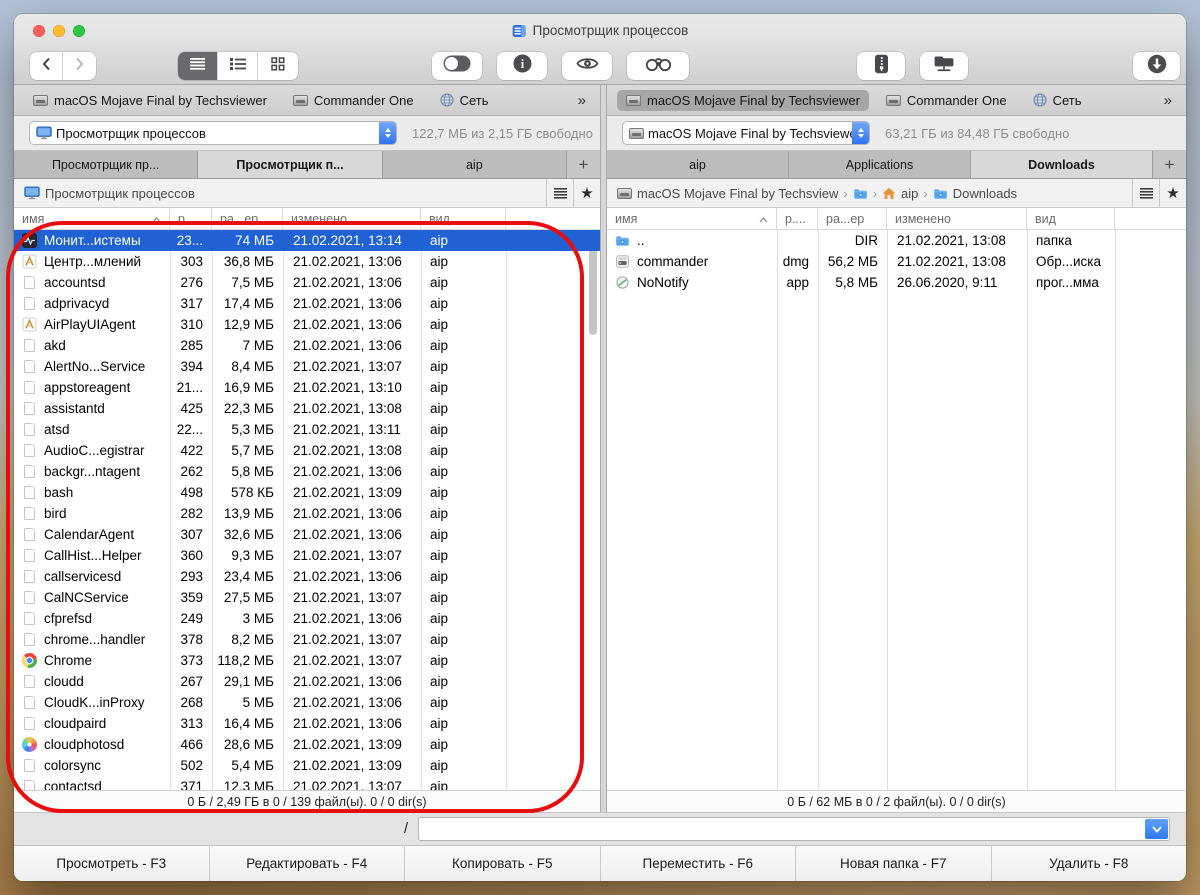 The image size is (1200, 895). Describe the element at coordinates (109, 193) in the screenshot. I see `path-segment: Просмотрщик процессов` at that location.